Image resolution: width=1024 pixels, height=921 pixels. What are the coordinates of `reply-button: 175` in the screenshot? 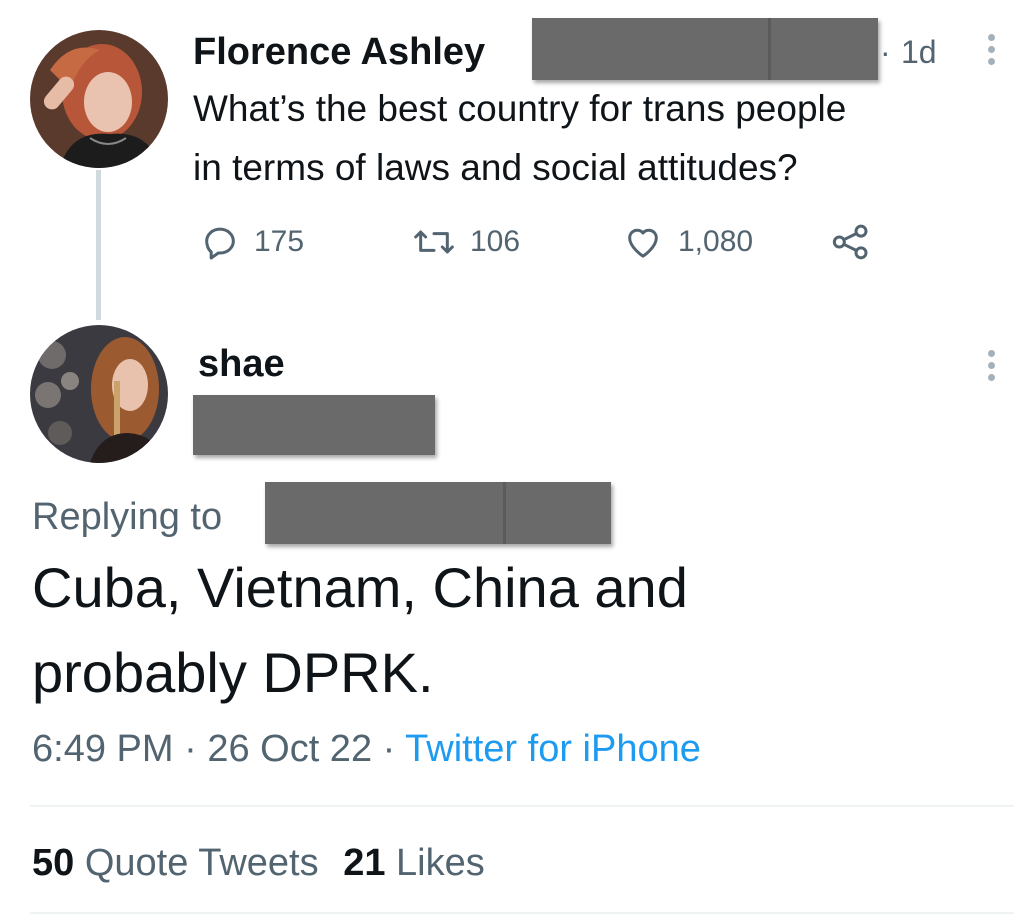 It's located at (252, 242).